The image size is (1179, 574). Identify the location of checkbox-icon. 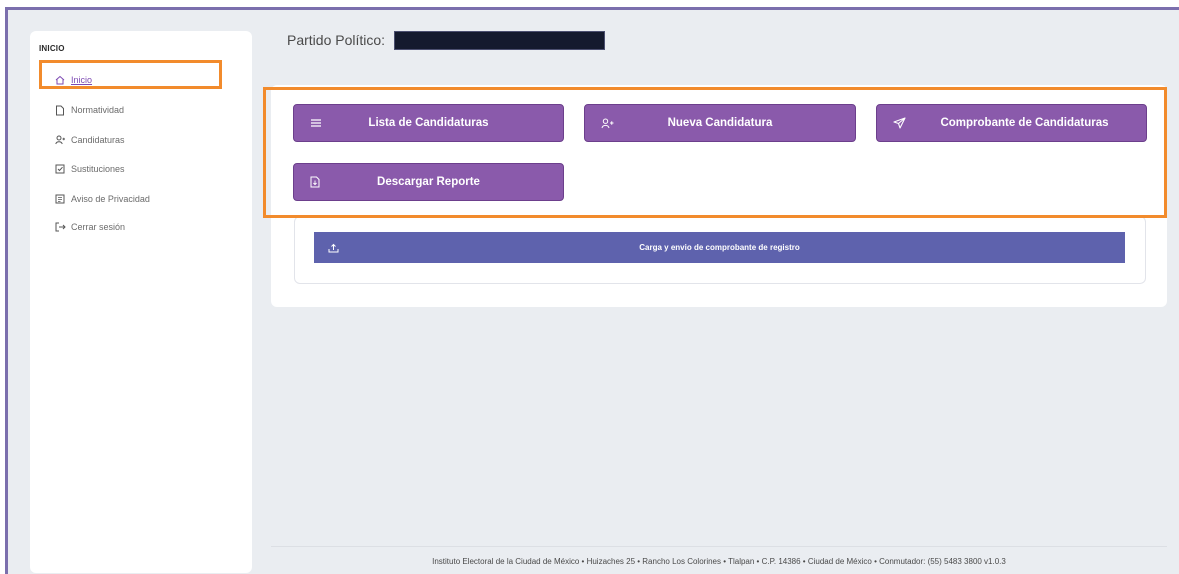
(60, 169).